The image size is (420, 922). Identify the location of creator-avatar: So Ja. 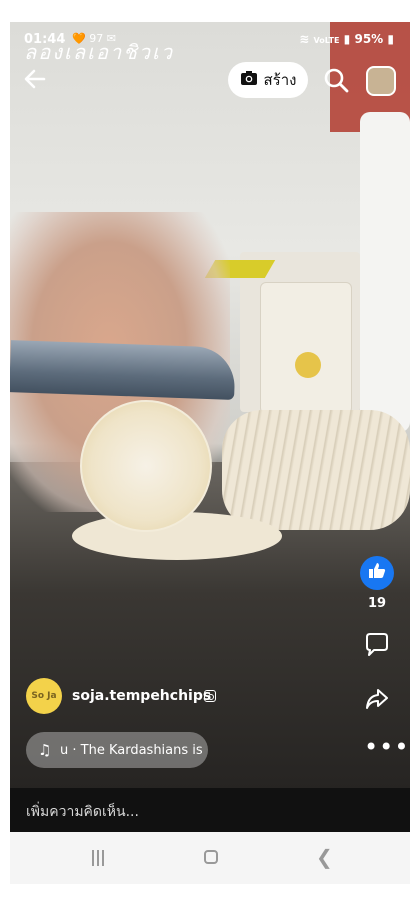
(44, 696).